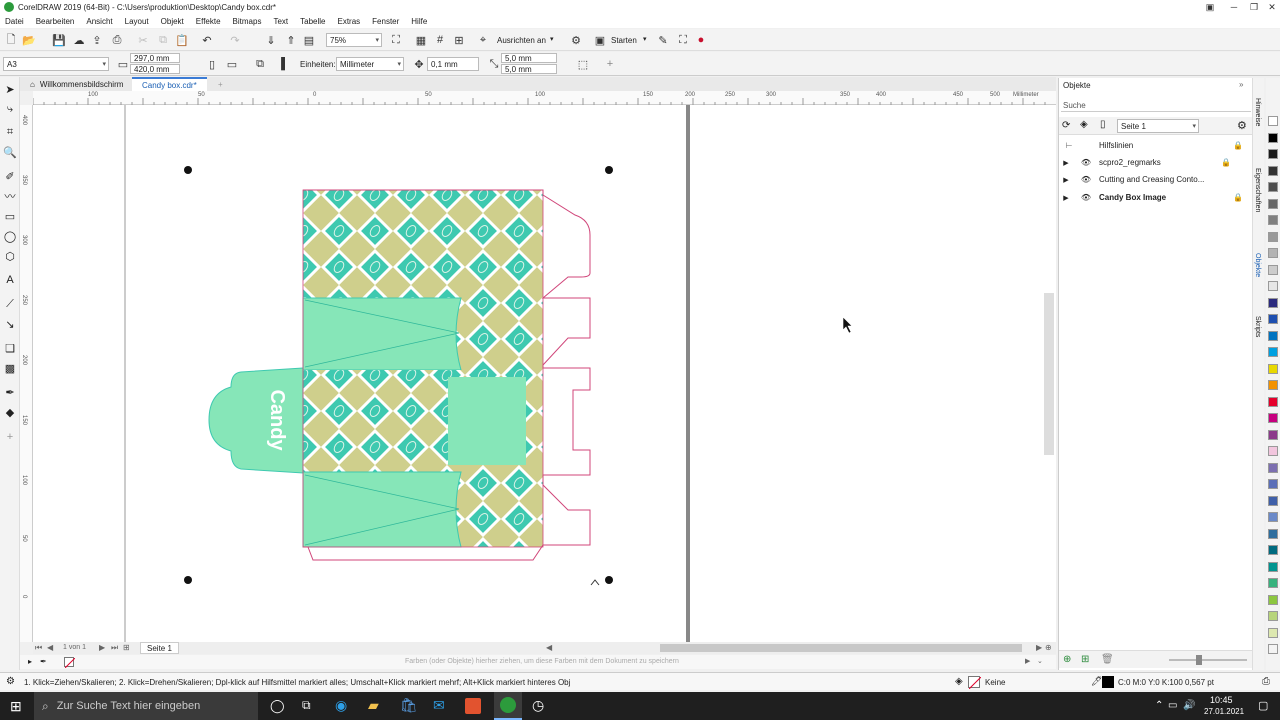  I want to click on copy-icon: ⧉, so click(163, 40).